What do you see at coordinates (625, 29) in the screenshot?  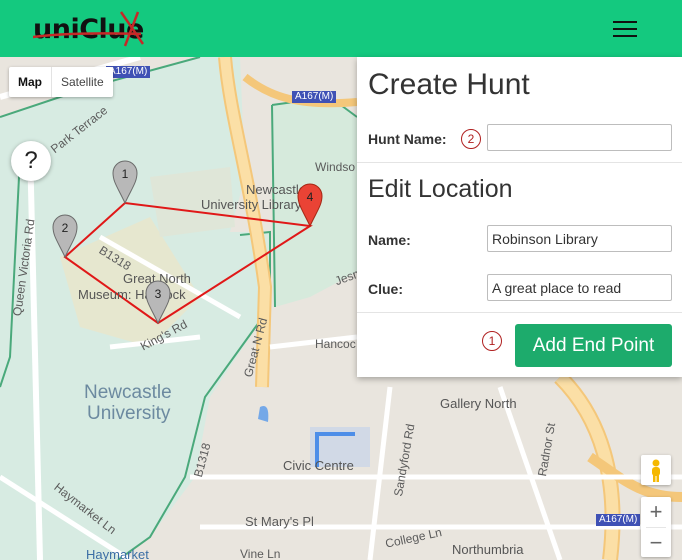 I see `menu-icon` at bounding box center [625, 29].